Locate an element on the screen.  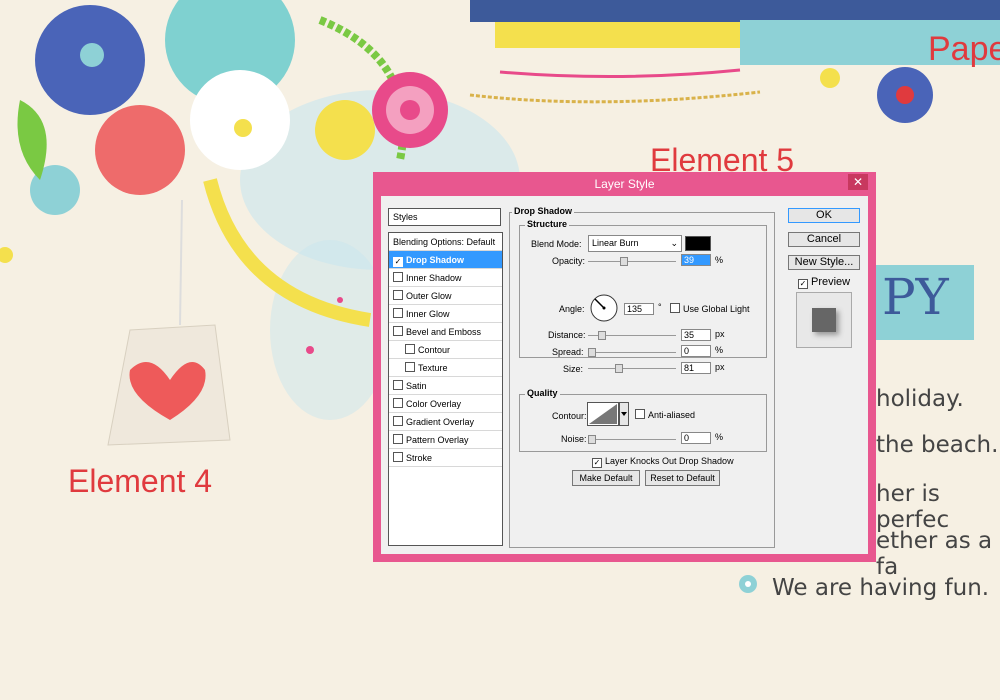
distance-label: Distance: is located at coordinates (567, 335).